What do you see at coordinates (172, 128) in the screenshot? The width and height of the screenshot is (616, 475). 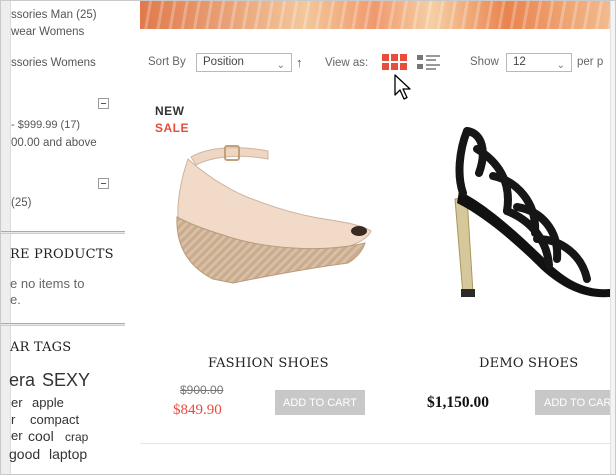 I see `sale-badge: SALE` at bounding box center [172, 128].